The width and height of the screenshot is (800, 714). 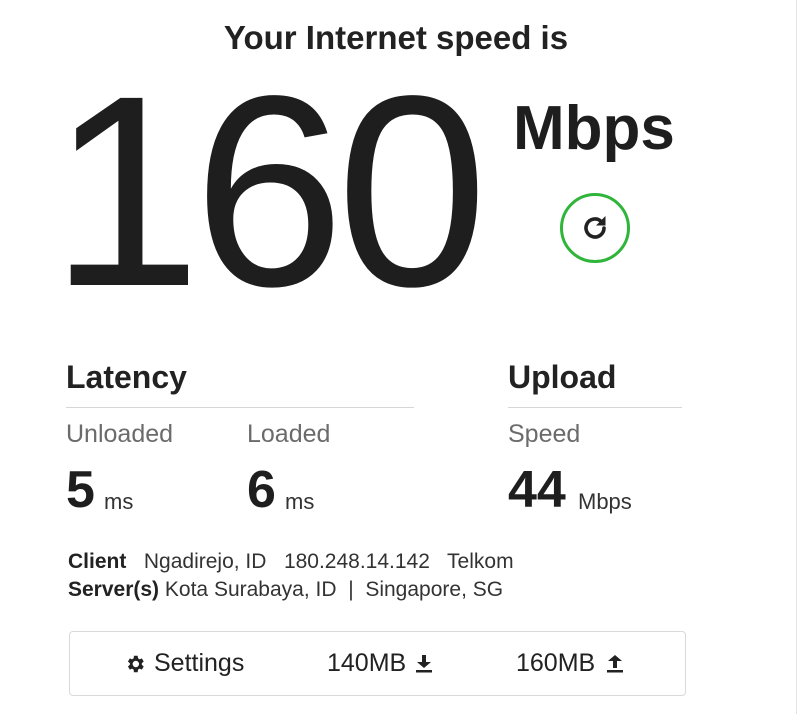 What do you see at coordinates (605, 501) in the screenshot?
I see `upload-speed-unit: Mbps` at bounding box center [605, 501].